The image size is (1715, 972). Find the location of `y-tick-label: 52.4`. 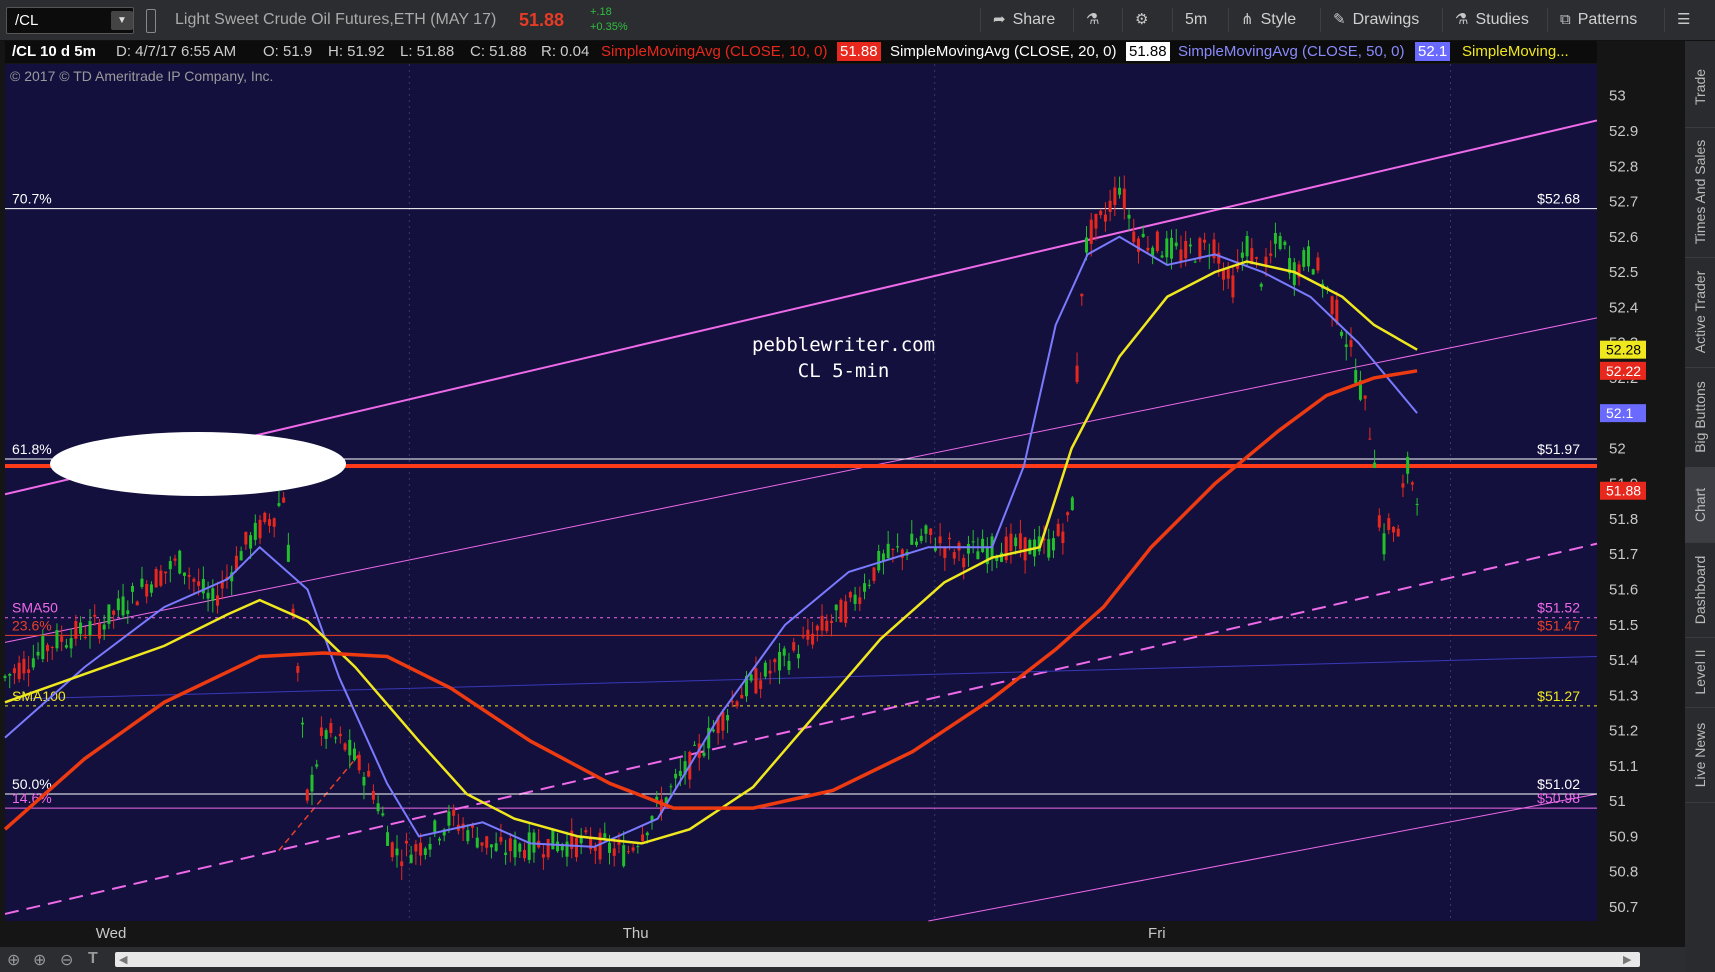

y-tick-label: 52.4 is located at coordinates (1623, 307).